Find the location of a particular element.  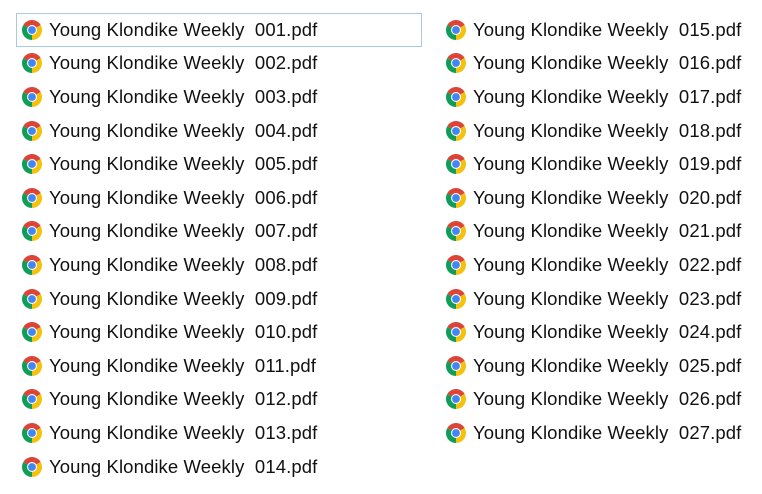

file-item: Young Klondike Weekly 017.pdf is located at coordinates (595, 97).